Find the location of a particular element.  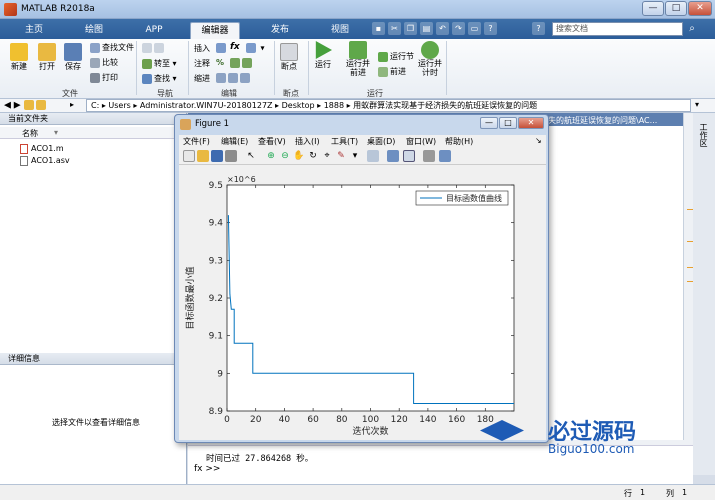

indent-icons is located at coordinates (234, 78).